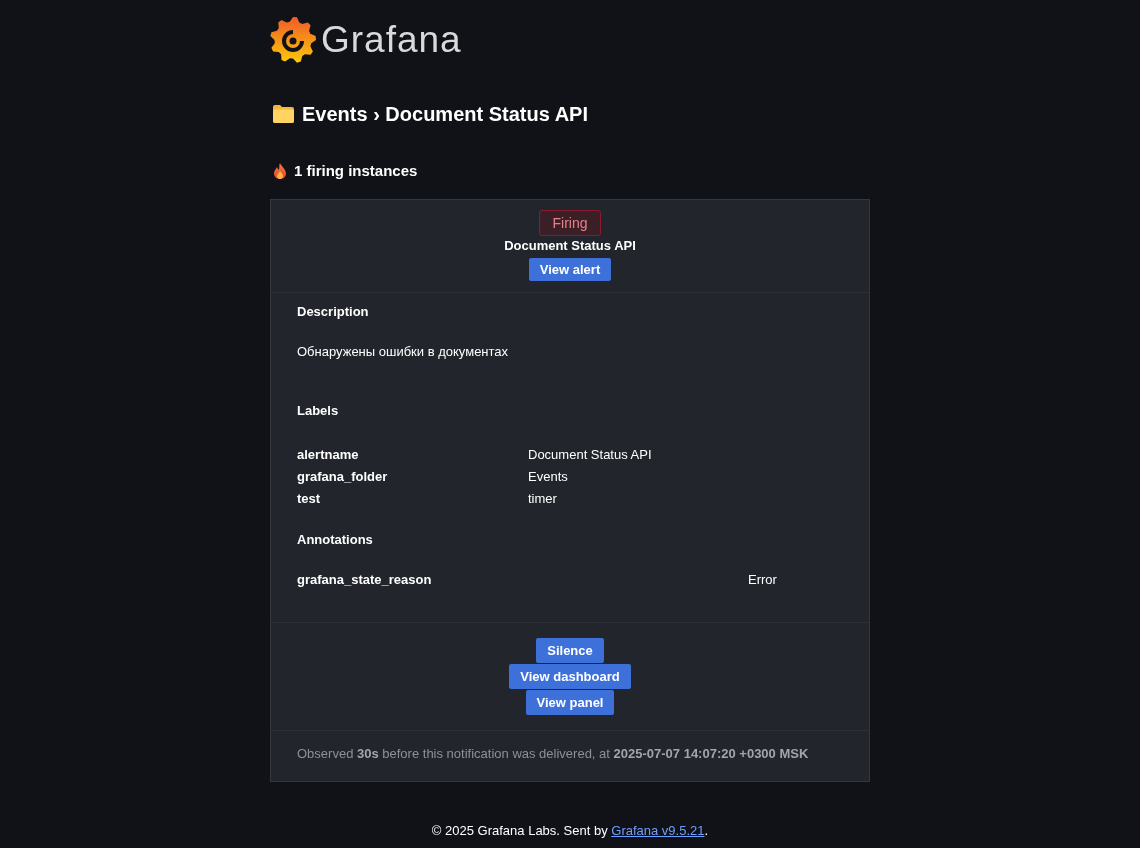  What do you see at coordinates (590, 455) in the screenshot?
I see `label-value: Document Status API` at bounding box center [590, 455].